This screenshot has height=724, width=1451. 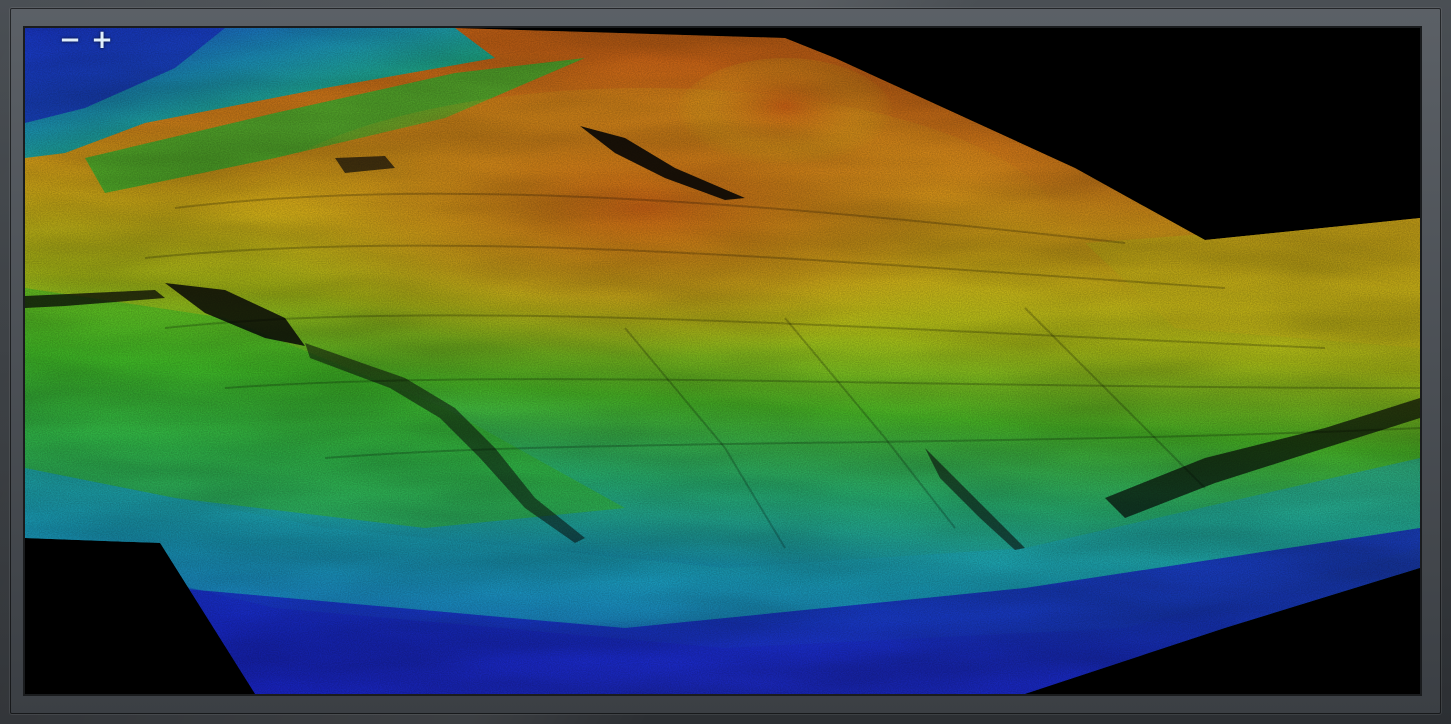 What do you see at coordinates (70, 40) in the screenshot?
I see `zoom-out-button: −` at bounding box center [70, 40].